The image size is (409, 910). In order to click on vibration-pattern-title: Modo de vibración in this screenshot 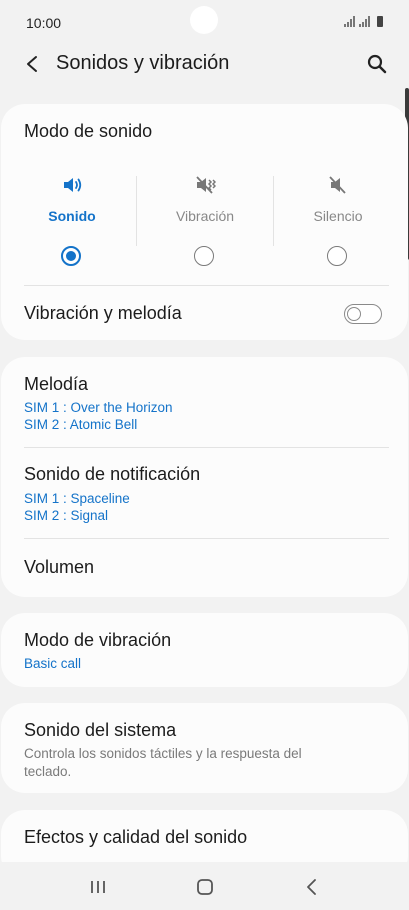, I will do `click(98, 640)`.